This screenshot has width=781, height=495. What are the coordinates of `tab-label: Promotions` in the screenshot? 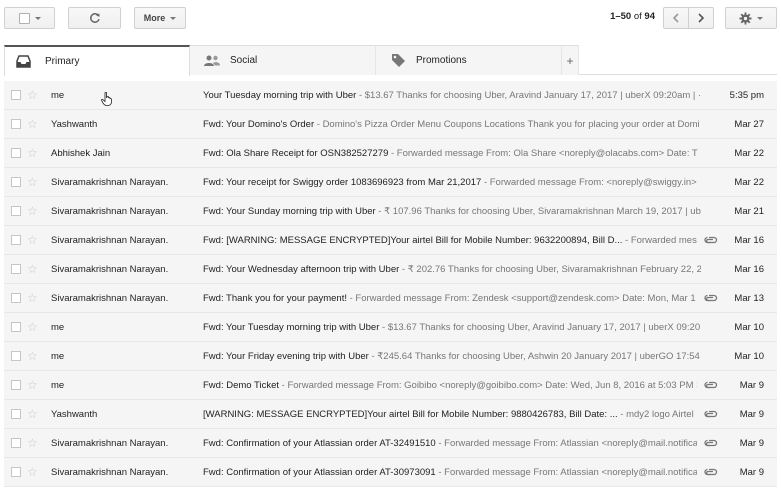 It's located at (441, 60).